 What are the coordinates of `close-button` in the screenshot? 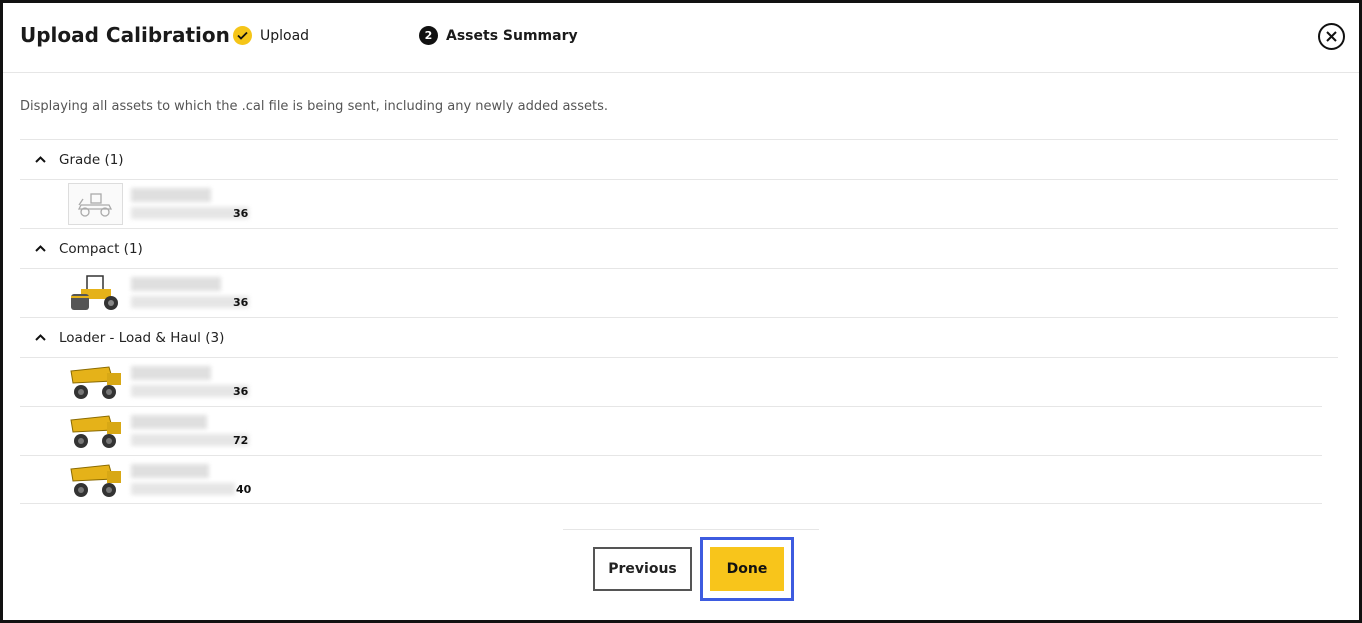 It's located at (1331, 36).